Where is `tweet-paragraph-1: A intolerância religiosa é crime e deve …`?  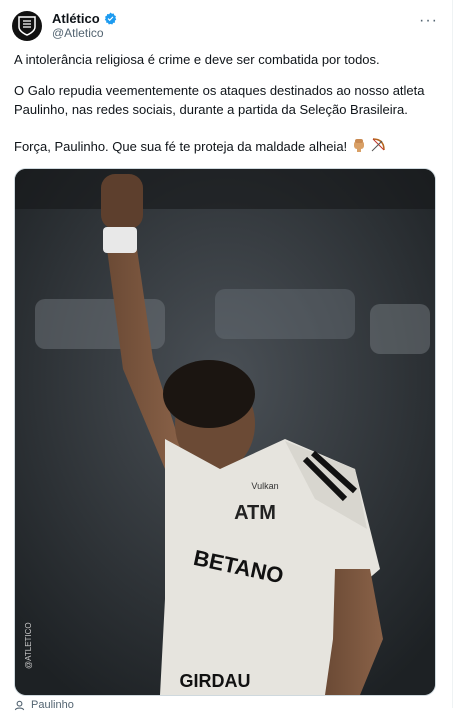
tweet-paragraph-1: A intolerância religiosa é crime e deve … is located at coordinates (197, 59).